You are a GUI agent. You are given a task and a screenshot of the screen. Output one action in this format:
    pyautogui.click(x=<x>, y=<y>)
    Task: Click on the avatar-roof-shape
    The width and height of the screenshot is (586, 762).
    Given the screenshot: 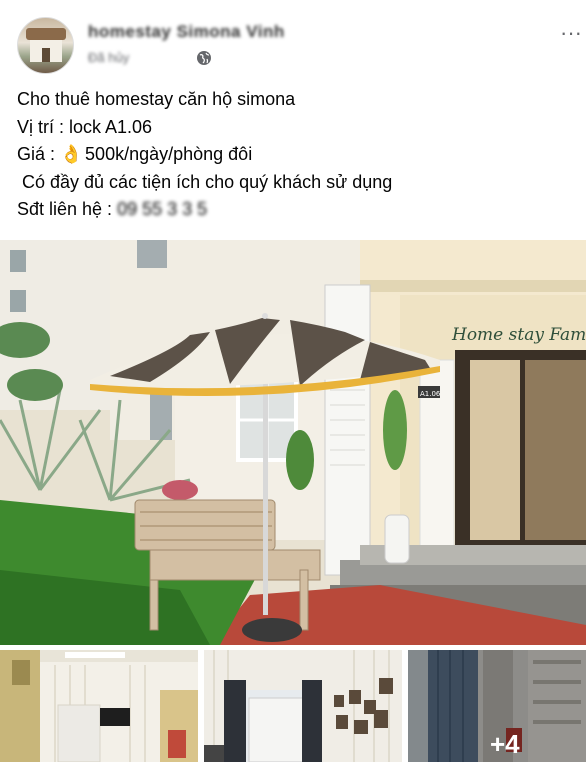 What is the action you would take?
    pyautogui.click(x=46, y=34)
    